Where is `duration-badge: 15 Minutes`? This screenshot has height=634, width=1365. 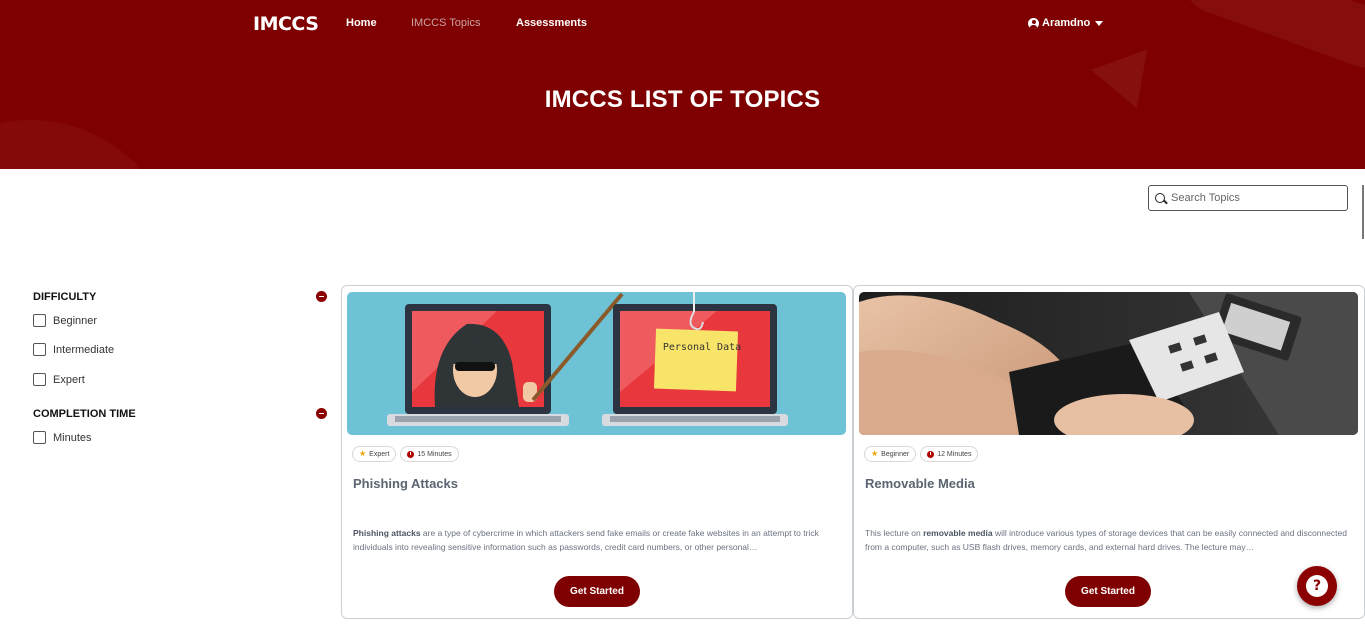 duration-badge: 15 Minutes is located at coordinates (429, 454).